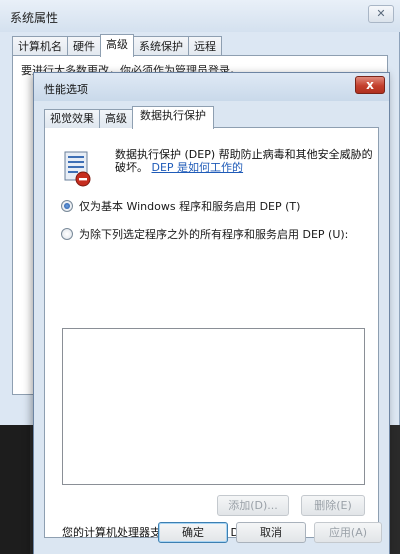 This screenshot has width=400, height=554. What do you see at coordinates (77, 169) in the screenshot?
I see `dep-shield-icon` at bounding box center [77, 169].